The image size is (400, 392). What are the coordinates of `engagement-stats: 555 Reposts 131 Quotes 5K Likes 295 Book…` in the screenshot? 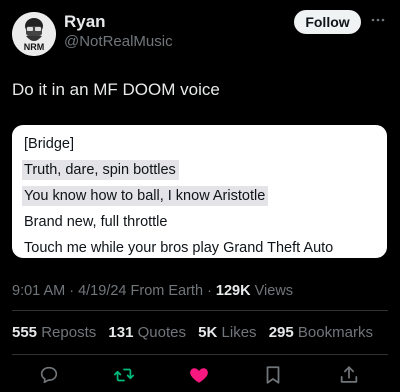 It's located at (196, 332).